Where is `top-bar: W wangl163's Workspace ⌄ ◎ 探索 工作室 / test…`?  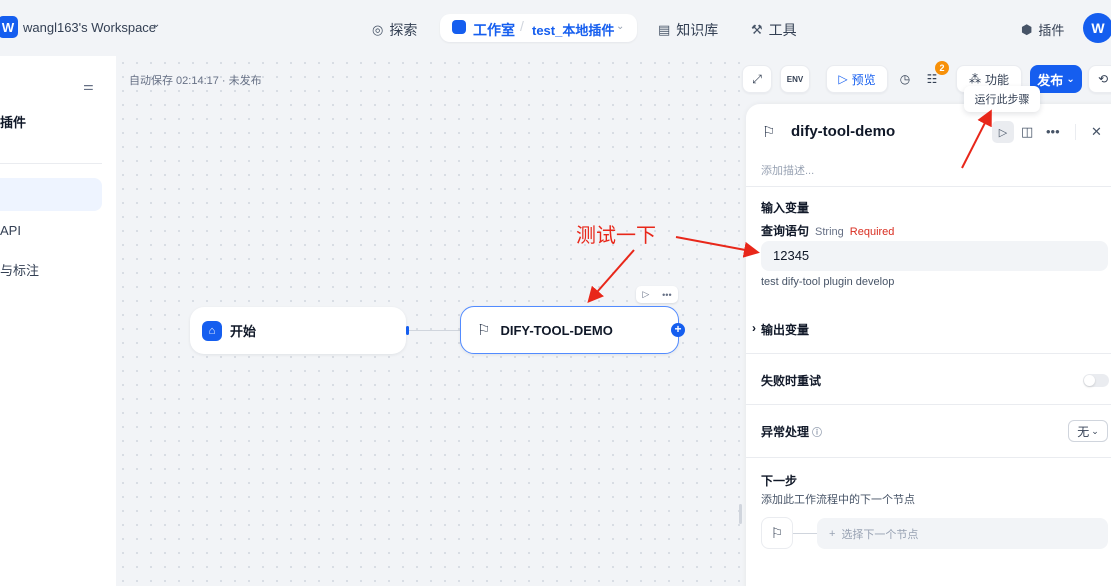 top-bar: W wangl163's Workspace ⌄ ◎ 探索 工作室 / test… is located at coordinates (555, 28).